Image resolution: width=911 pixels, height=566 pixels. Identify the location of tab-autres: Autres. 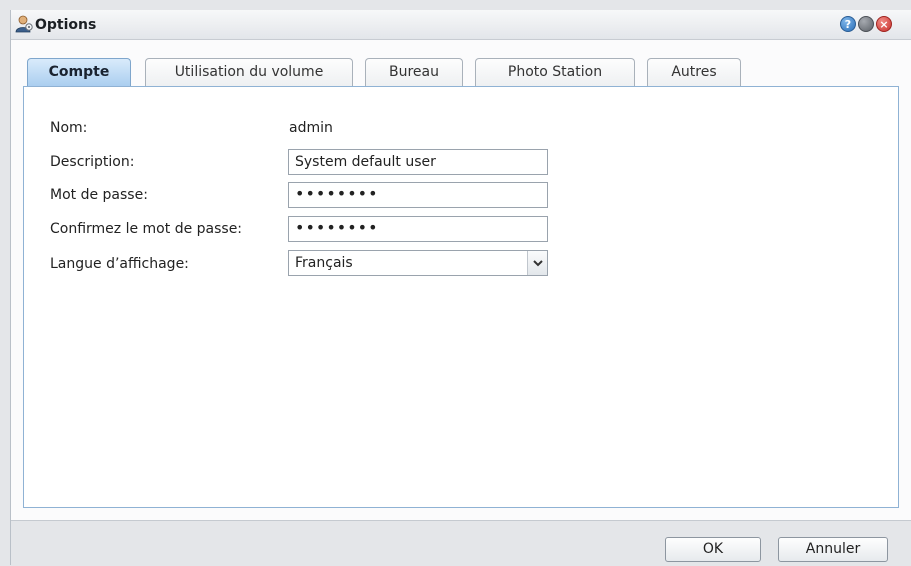
(694, 72).